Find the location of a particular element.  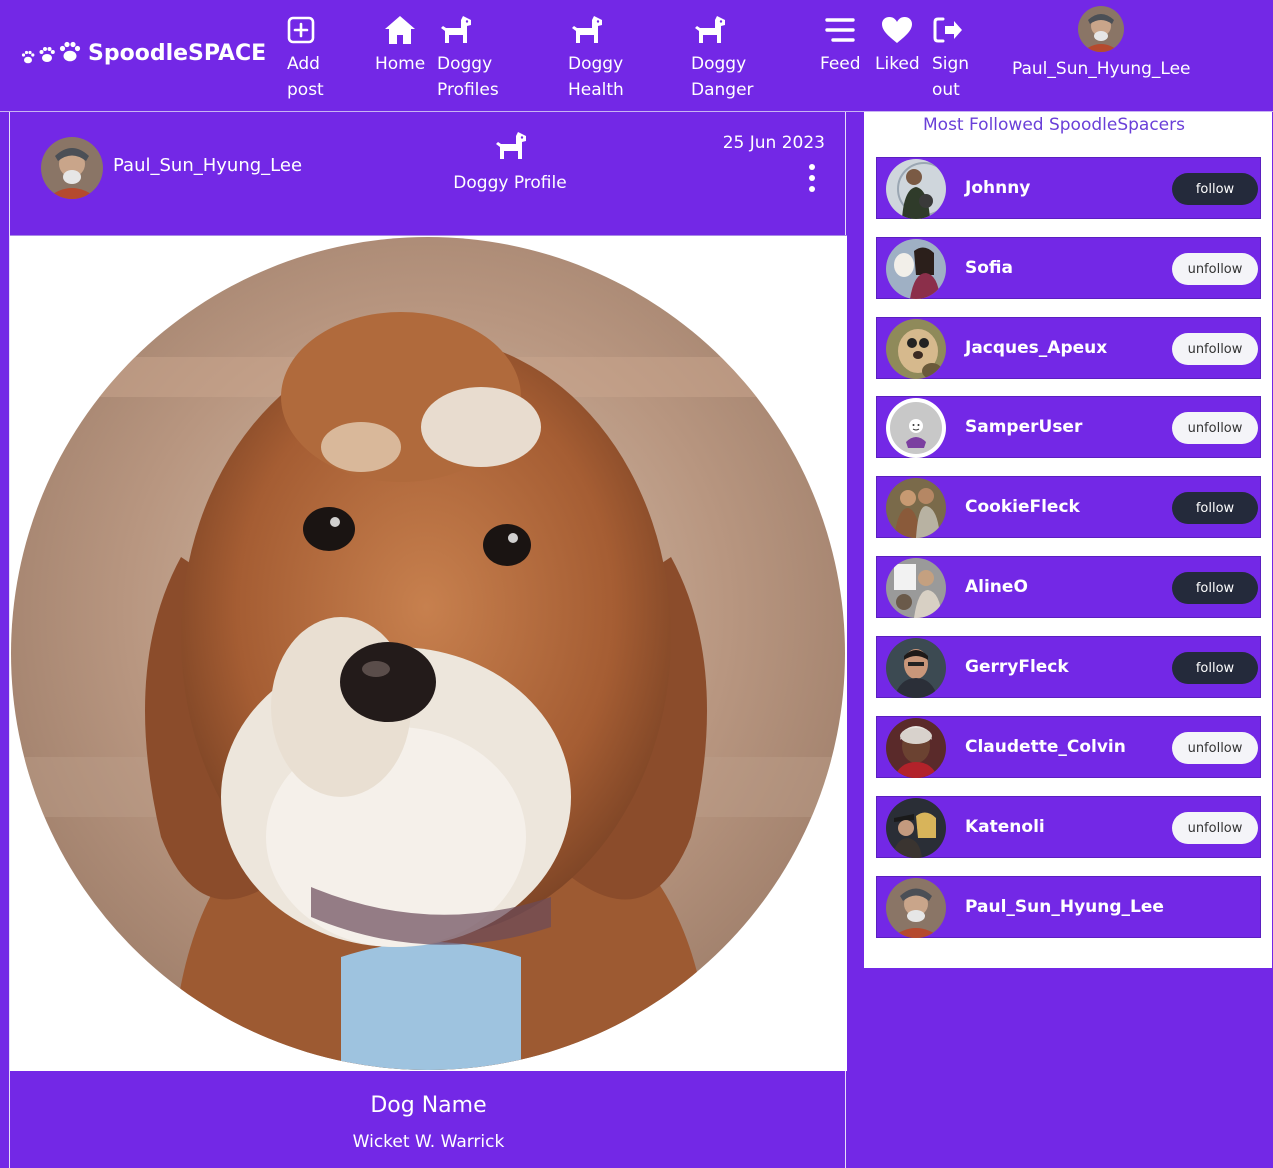

nav-feed: Feed is located at coordinates (840, 44).